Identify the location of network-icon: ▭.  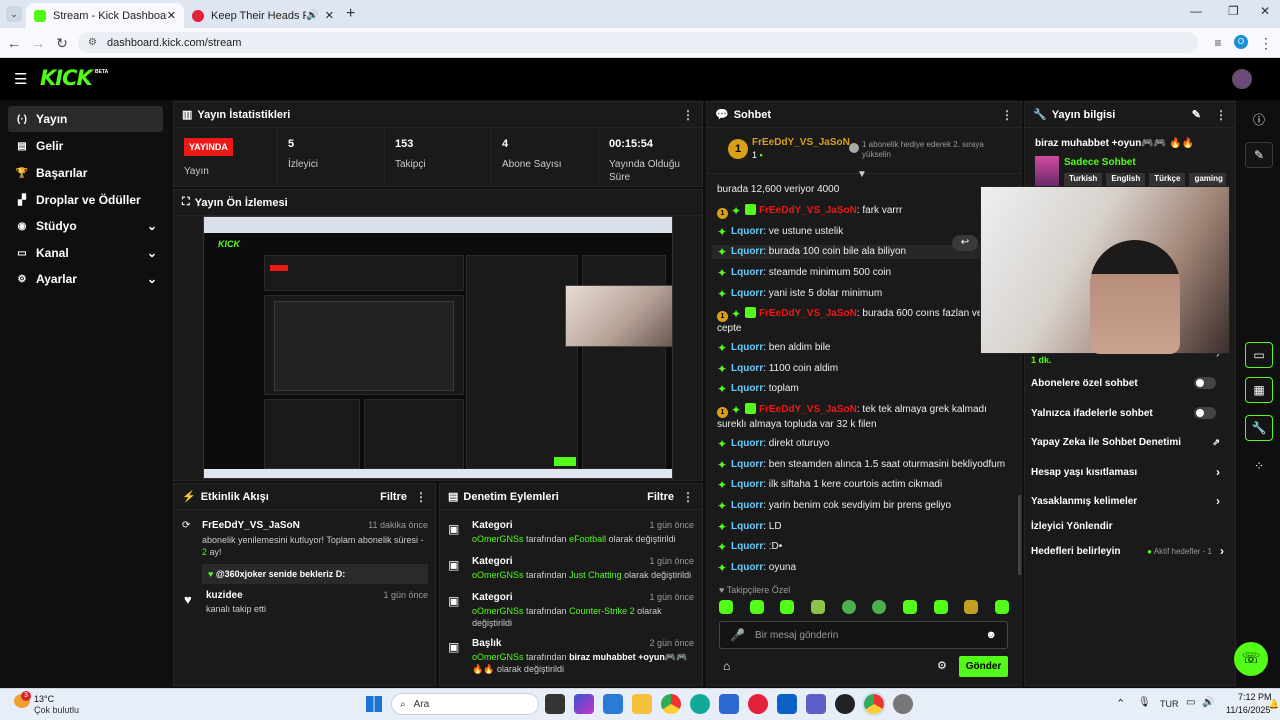
(1190, 702).